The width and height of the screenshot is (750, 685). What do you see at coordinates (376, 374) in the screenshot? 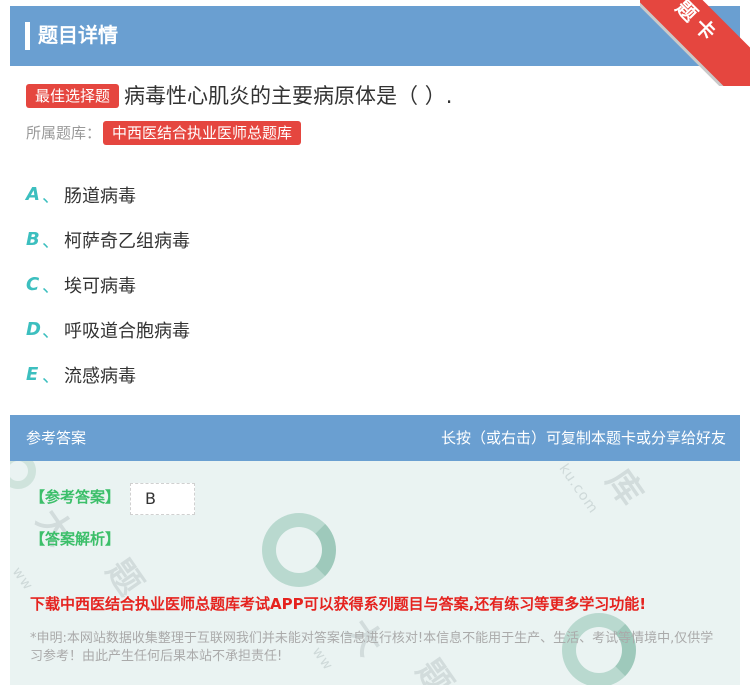
I see `option-e: E 、 流感病毒` at bounding box center [376, 374].